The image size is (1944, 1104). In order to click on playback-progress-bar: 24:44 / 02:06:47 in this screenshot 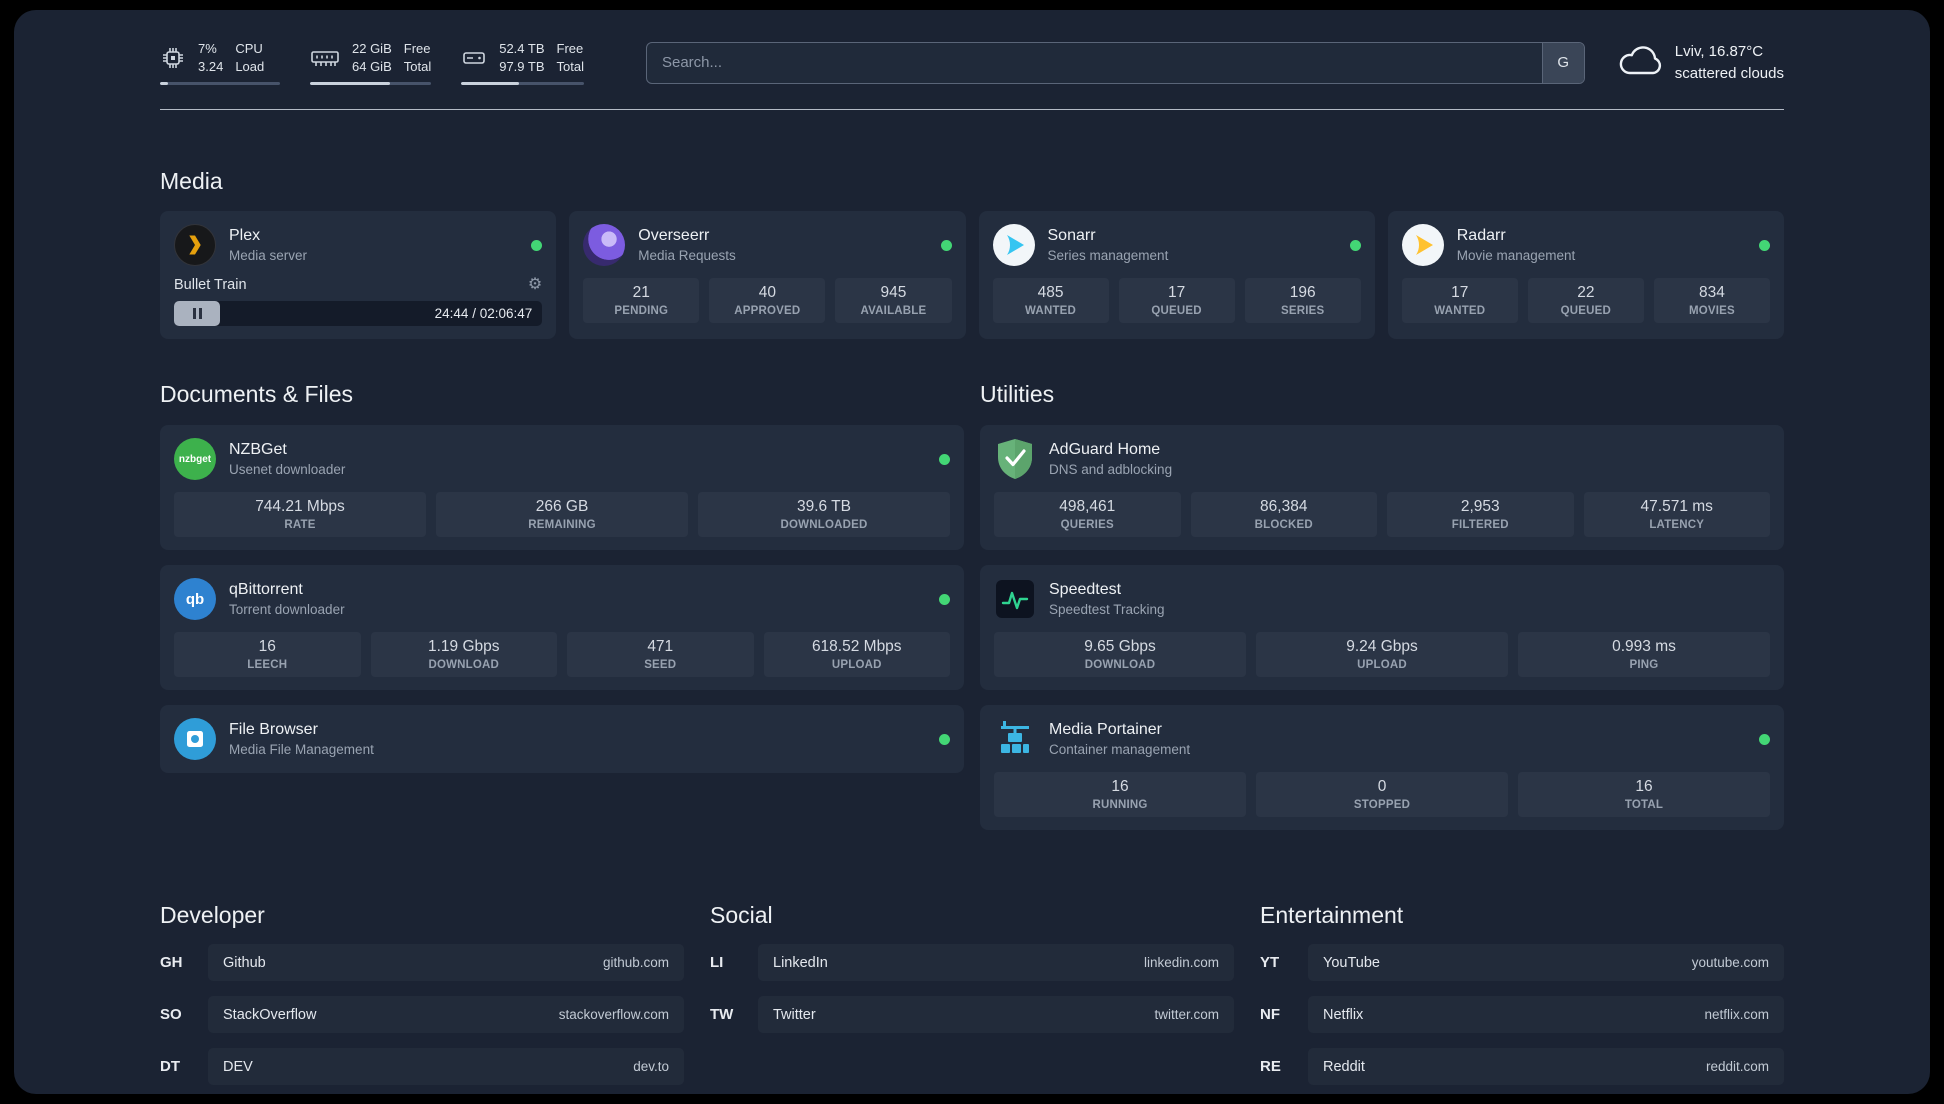, I will do `click(358, 314)`.